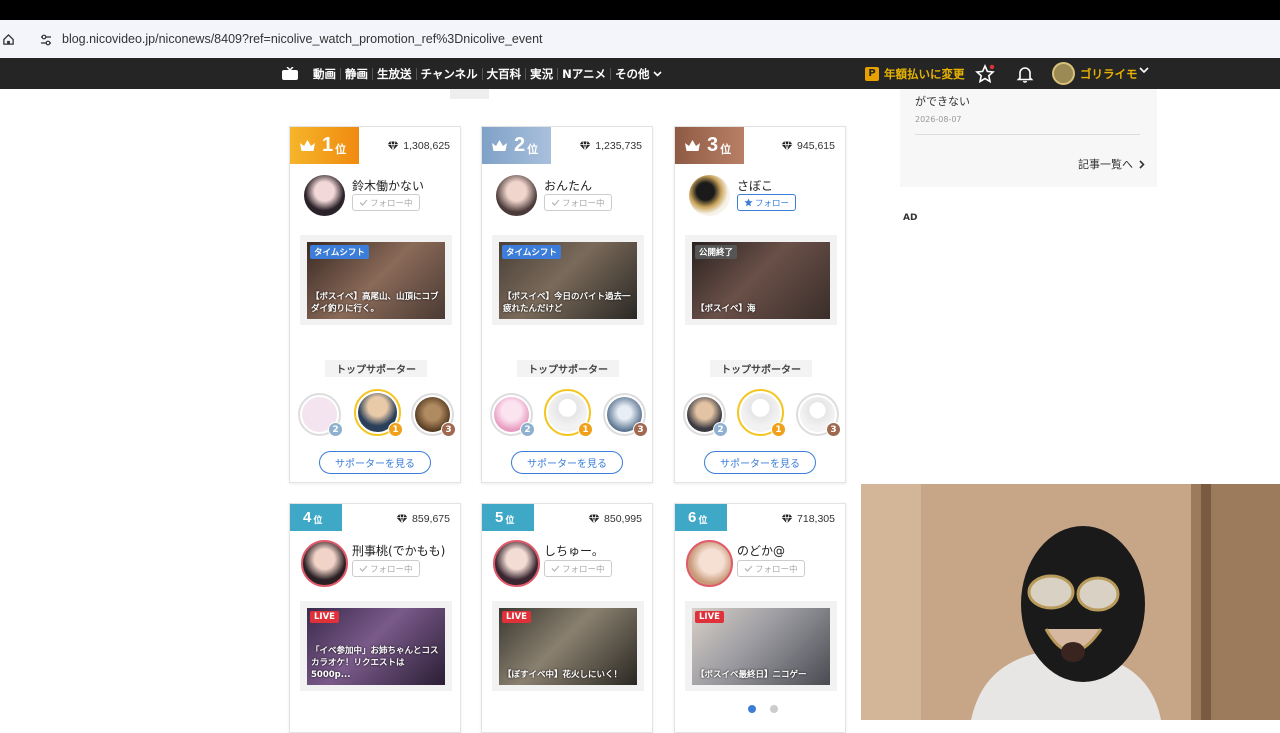 The image size is (1280, 733). Describe the element at coordinates (388, 185) in the screenshot. I see `streamer-name: 鈴木働かない` at that location.